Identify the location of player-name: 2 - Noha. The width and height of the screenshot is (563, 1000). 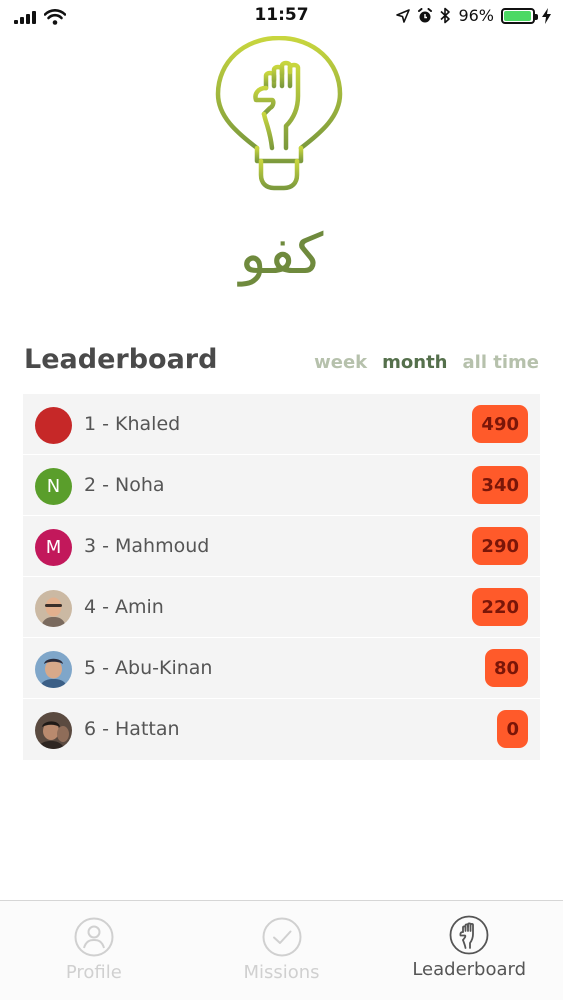
(124, 485).